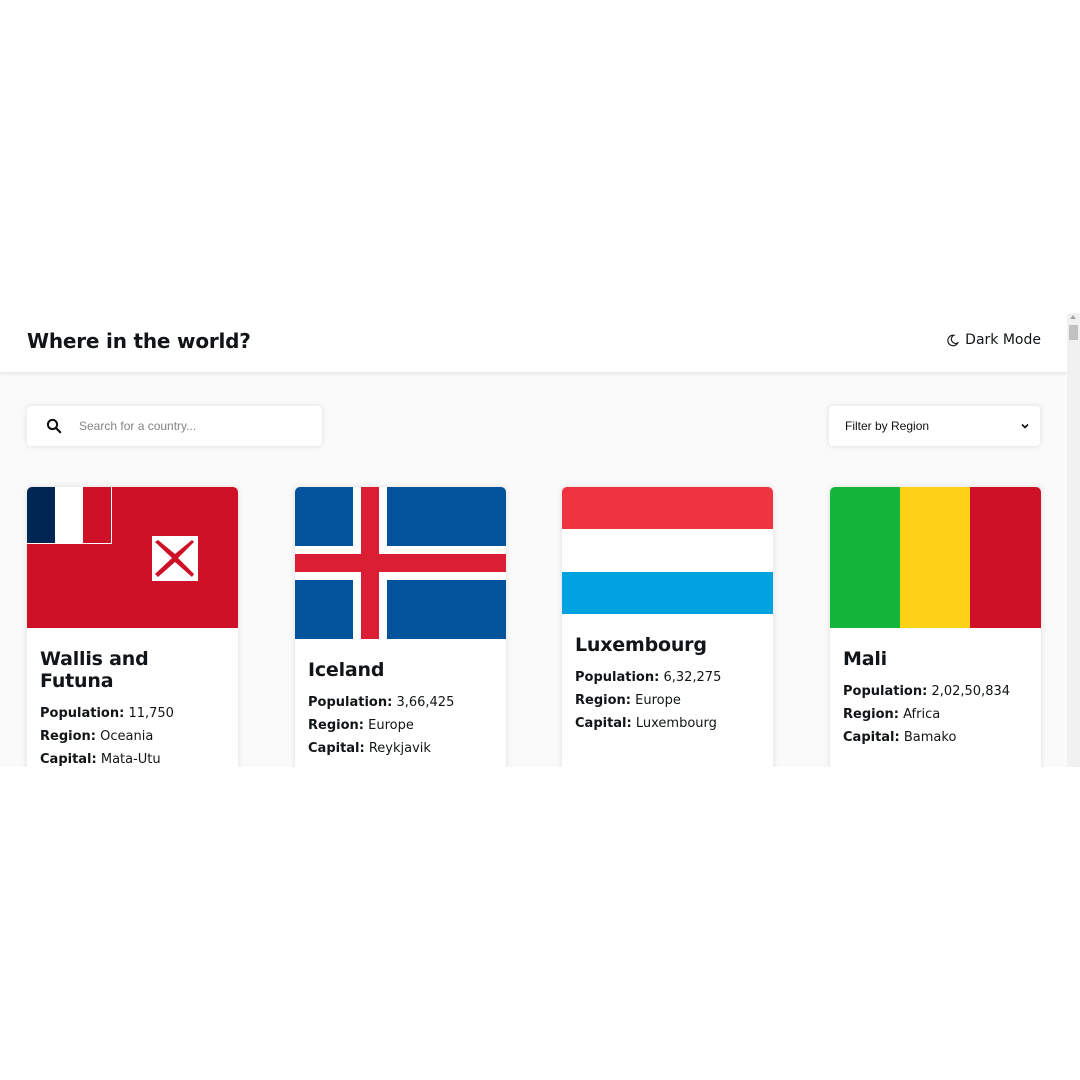 Image resolution: width=1080 pixels, height=1080 pixels. I want to click on capital-row: Capital: Bamako, so click(900, 737).